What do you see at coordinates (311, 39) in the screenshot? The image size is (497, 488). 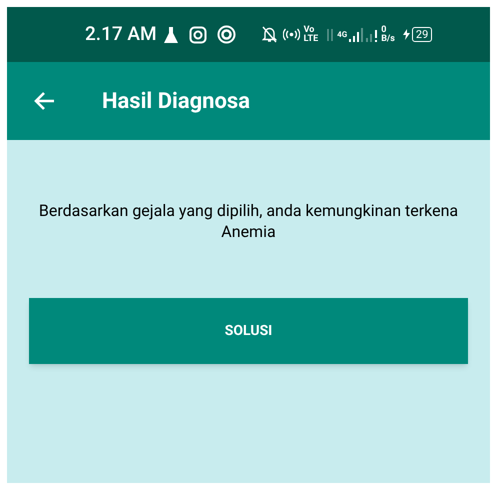 I see `volte-label: LTE` at bounding box center [311, 39].